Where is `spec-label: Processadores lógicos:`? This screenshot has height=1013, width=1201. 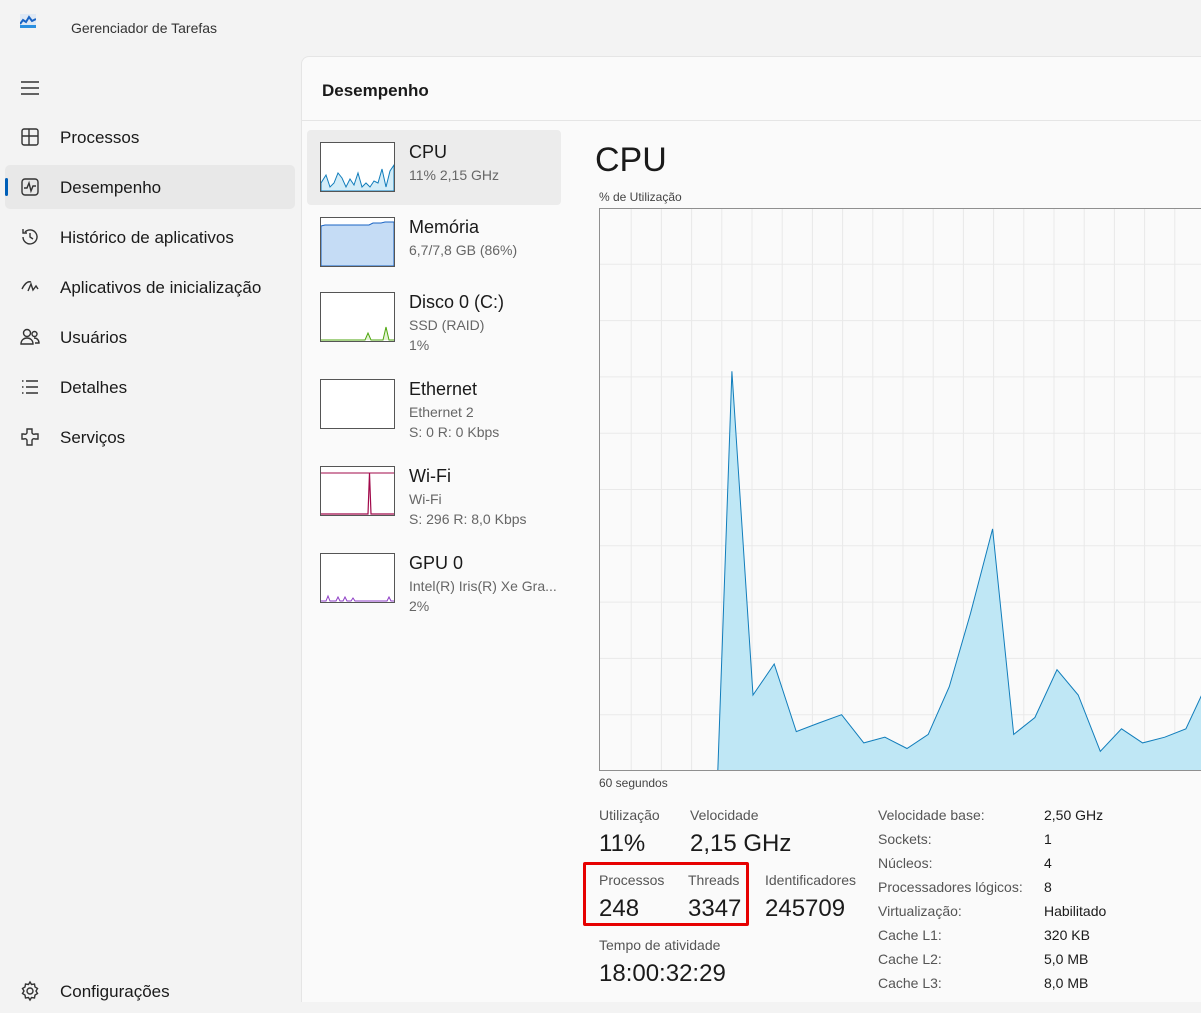 spec-label: Processadores lógicos: is located at coordinates (950, 887).